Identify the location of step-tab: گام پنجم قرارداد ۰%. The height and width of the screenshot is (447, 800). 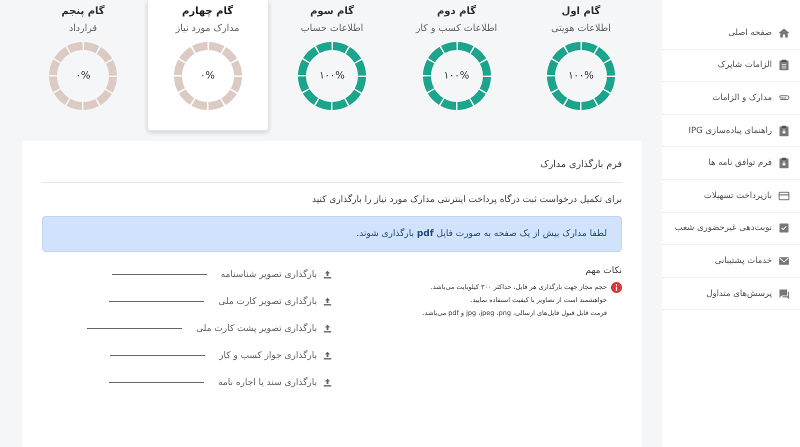
(83, 65).